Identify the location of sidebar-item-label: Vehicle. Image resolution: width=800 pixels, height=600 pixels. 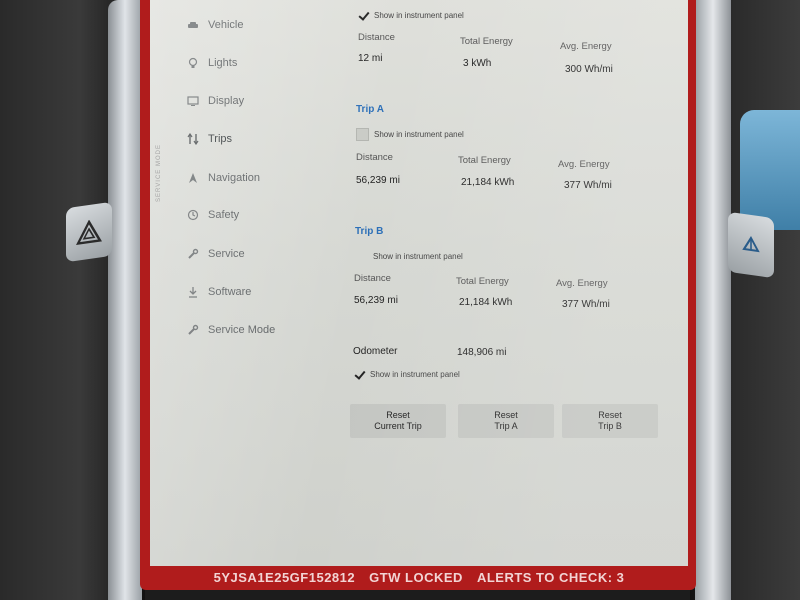
(226, 25).